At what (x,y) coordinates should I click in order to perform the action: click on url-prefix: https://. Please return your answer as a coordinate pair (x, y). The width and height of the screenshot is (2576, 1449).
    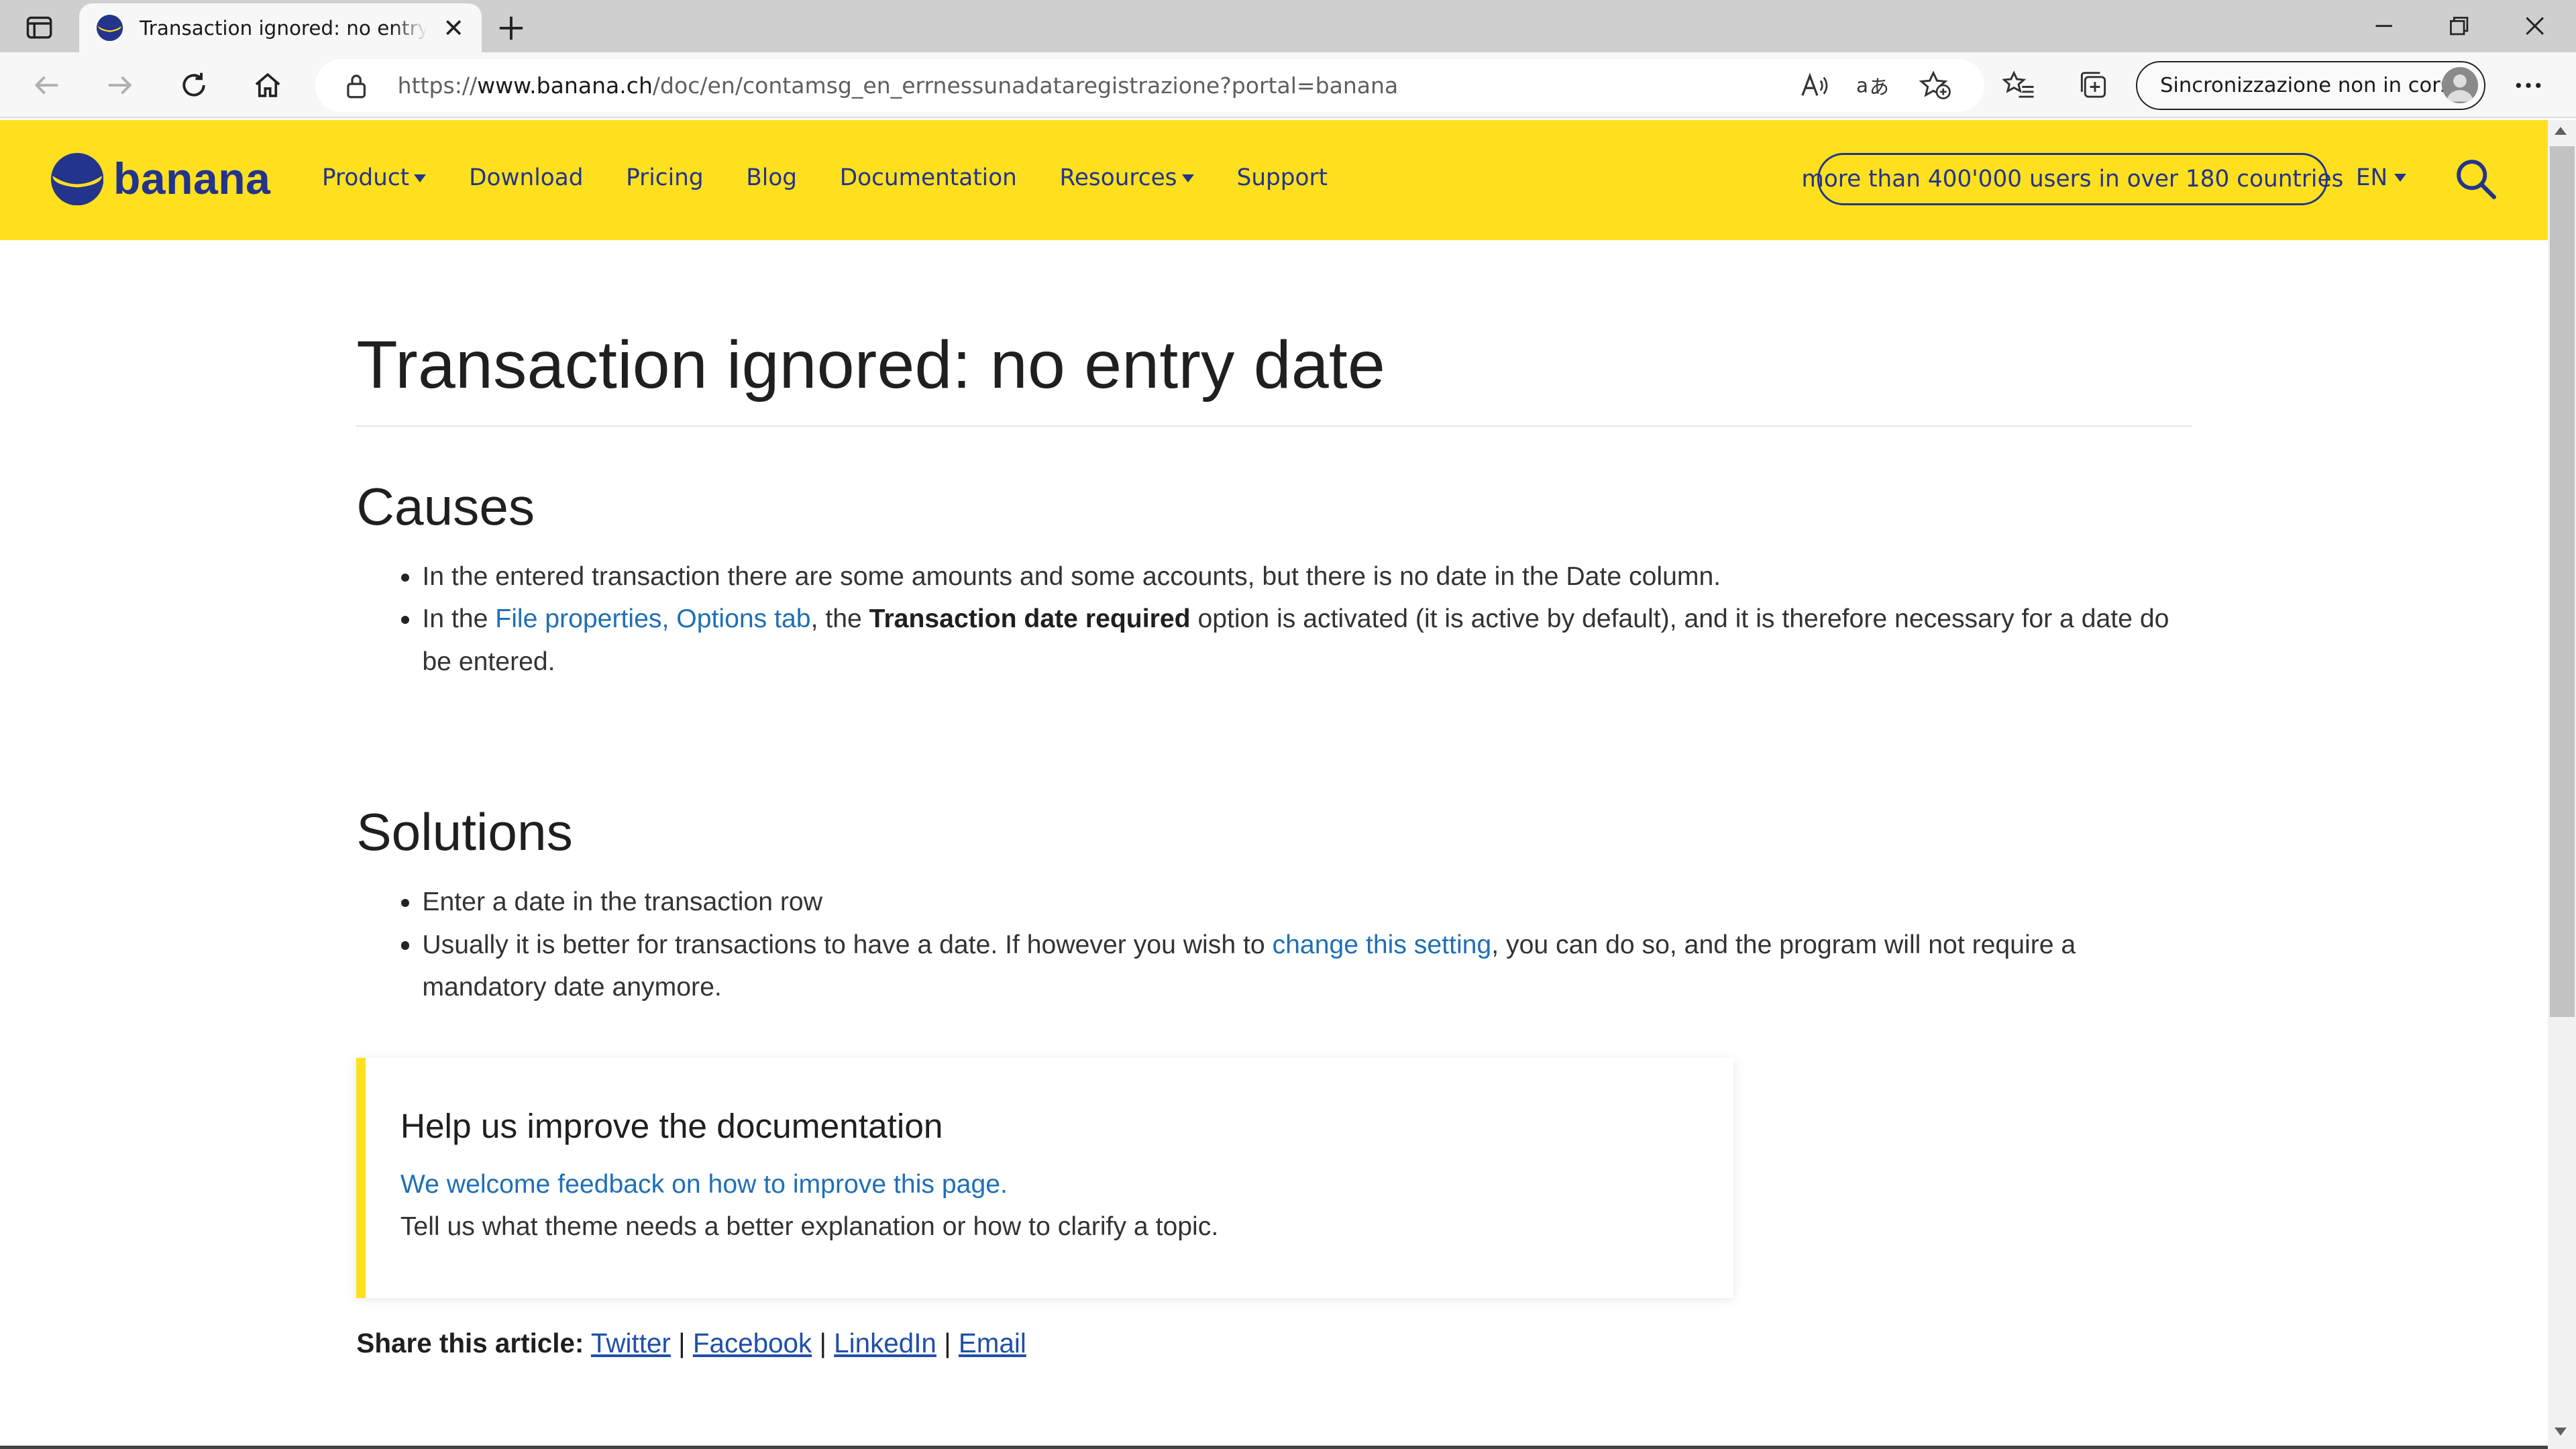
    Looking at the image, I should click on (437, 85).